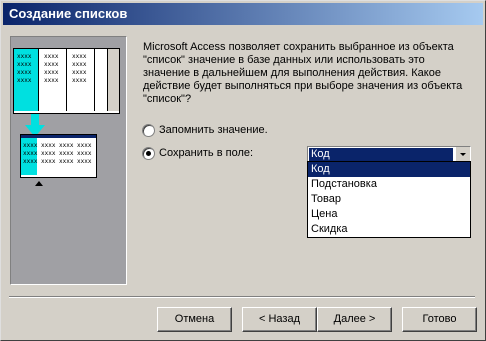 Image resolution: width=486 pixels, height=341 pixels. What do you see at coordinates (389, 229) in the screenshot?
I see `list-item: Скидка` at bounding box center [389, 229].